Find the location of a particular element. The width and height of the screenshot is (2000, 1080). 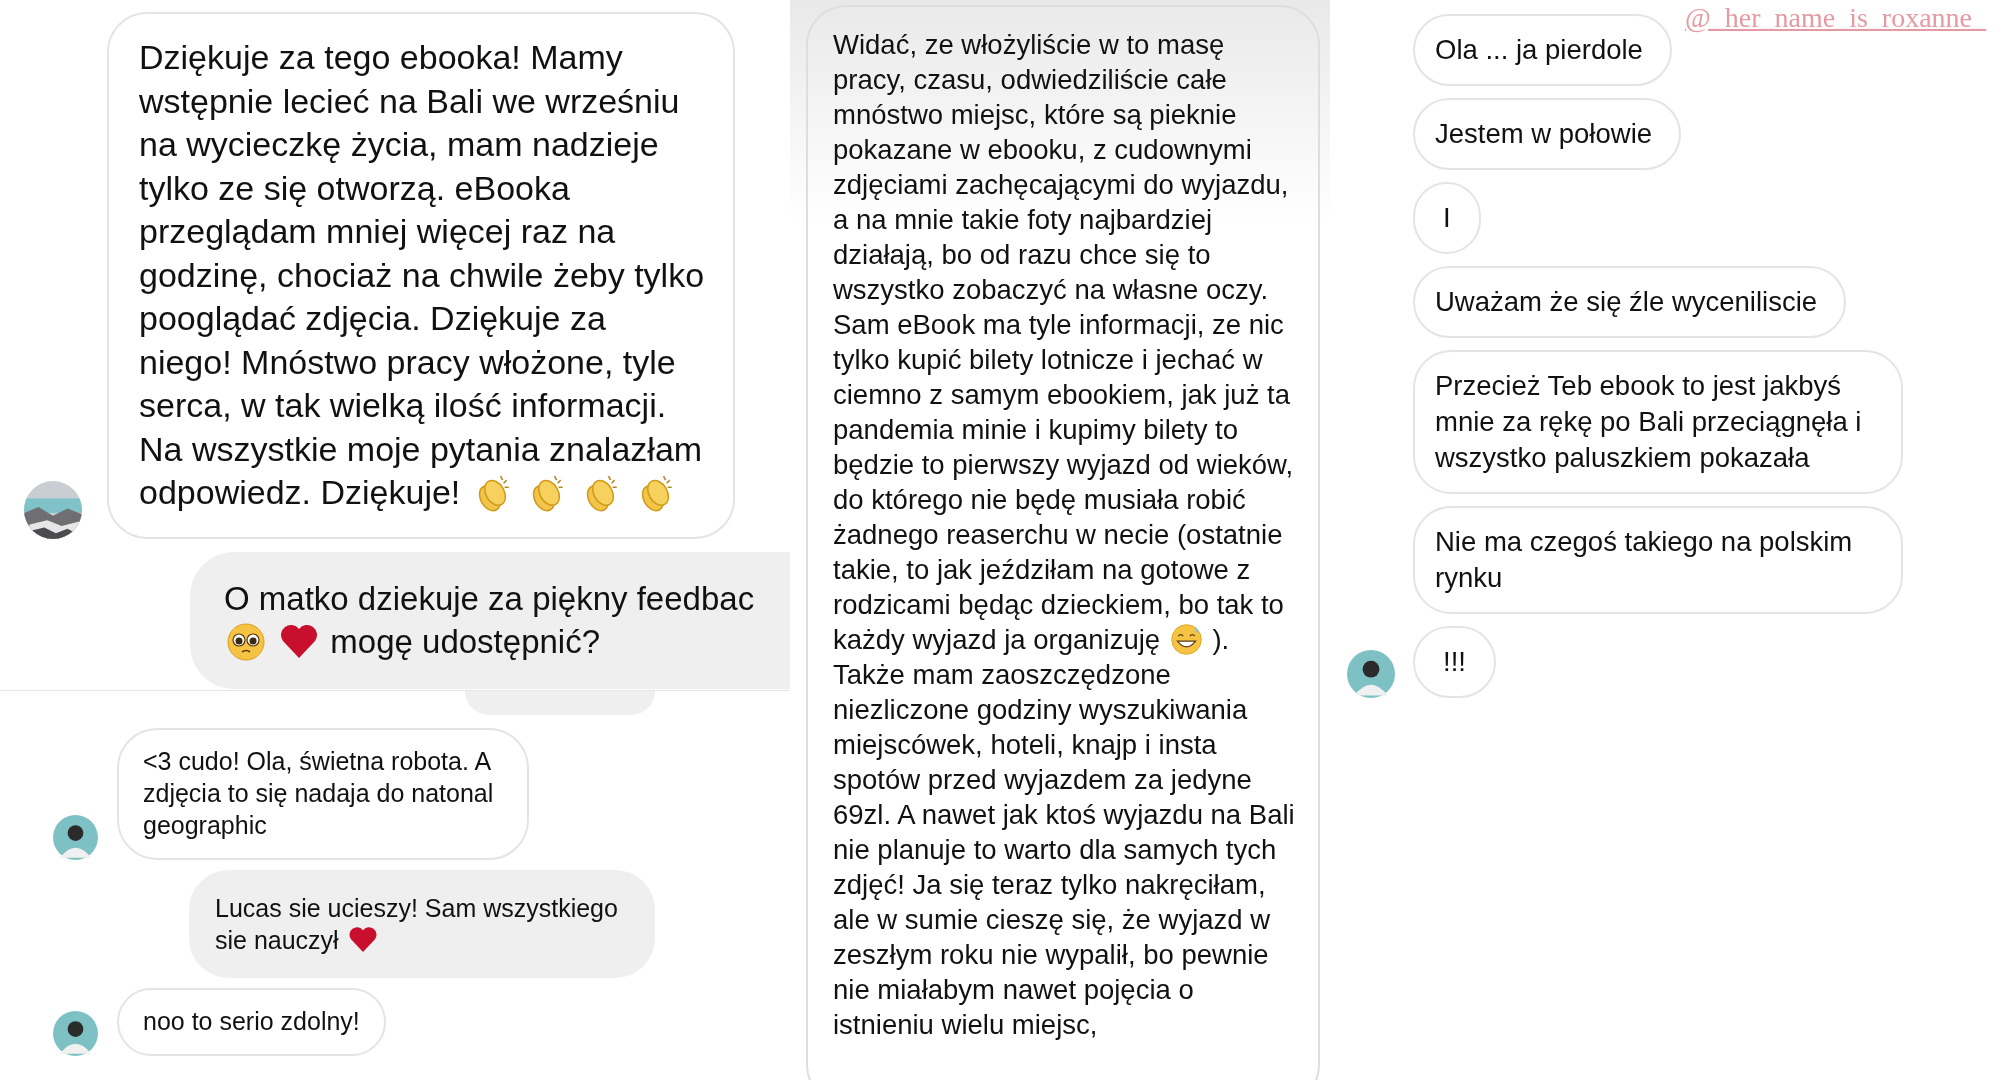

grin-sweat-face-icon is located at coordinates (1186, 639).